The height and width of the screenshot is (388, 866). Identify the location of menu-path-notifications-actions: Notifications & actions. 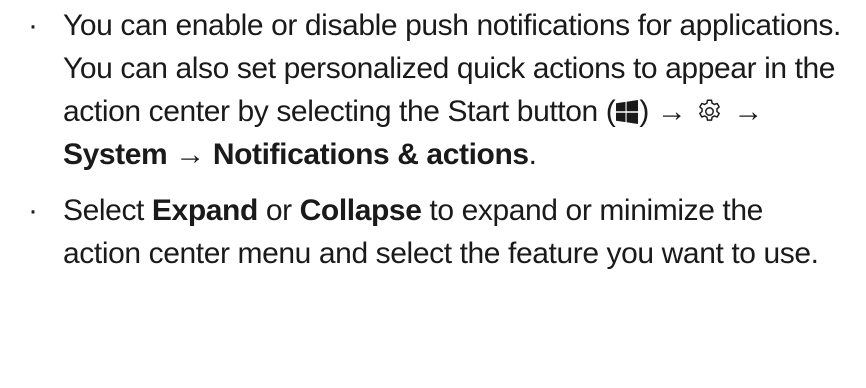
(370, 154).